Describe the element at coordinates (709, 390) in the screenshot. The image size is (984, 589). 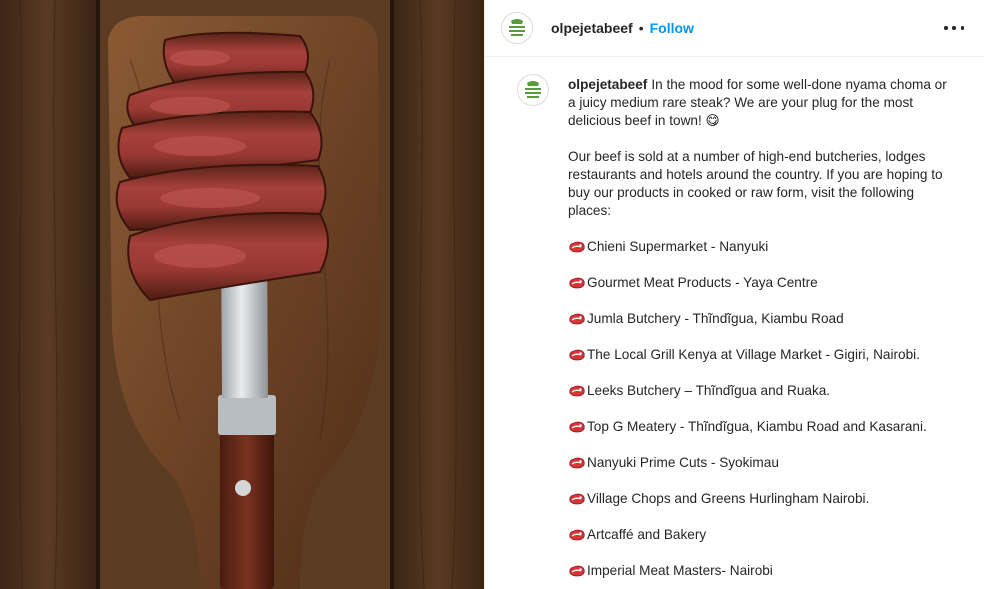
I see `place-name: Leeks Butchery – Thĩndĩgua and Ruaka.` at that location.